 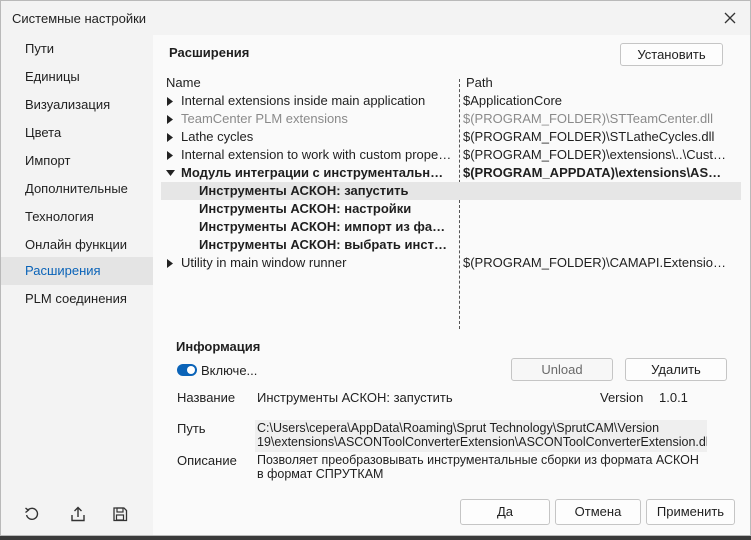 I want to click on extension-command-name: Инструменты АСКОН: импорт из файла, so click(x=326, y=226).